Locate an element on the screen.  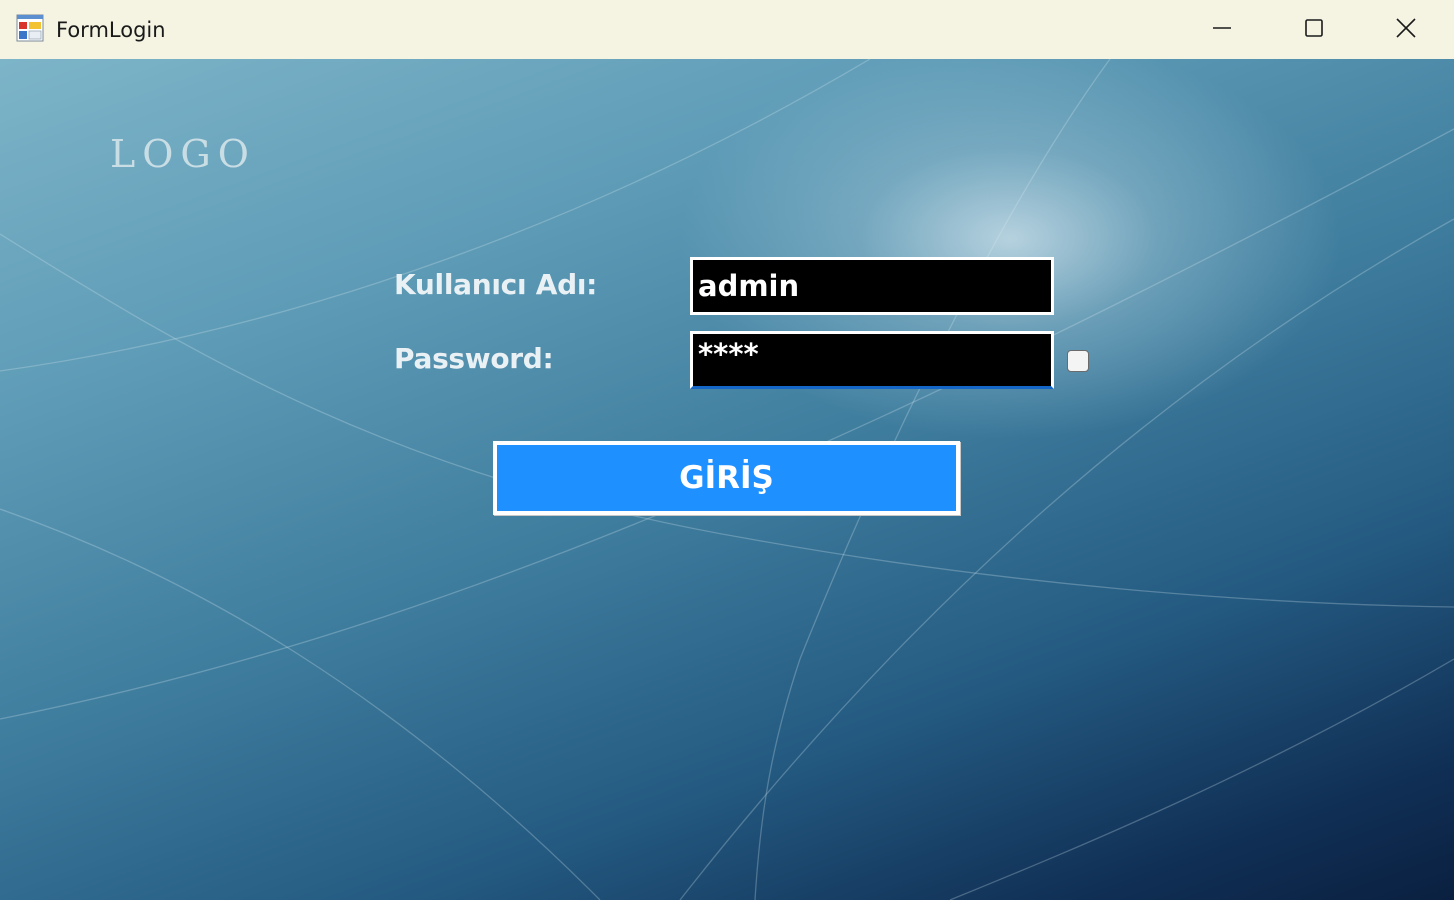
minimize-button is located at coordinates (1222, 28).